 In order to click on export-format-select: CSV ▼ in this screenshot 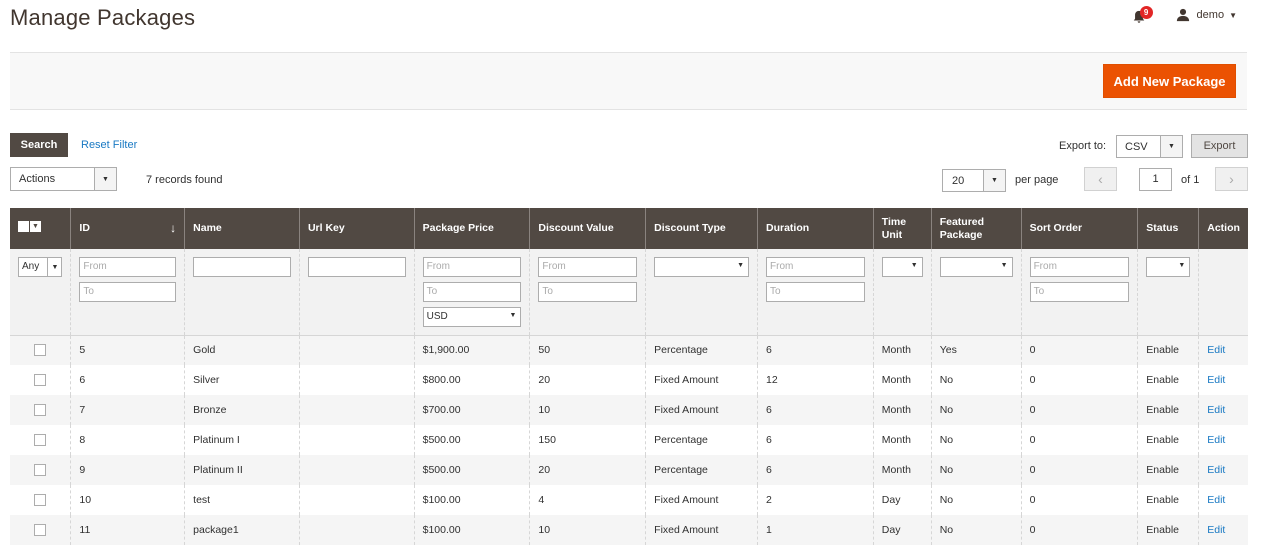, I will do `click(1149, 146)`.